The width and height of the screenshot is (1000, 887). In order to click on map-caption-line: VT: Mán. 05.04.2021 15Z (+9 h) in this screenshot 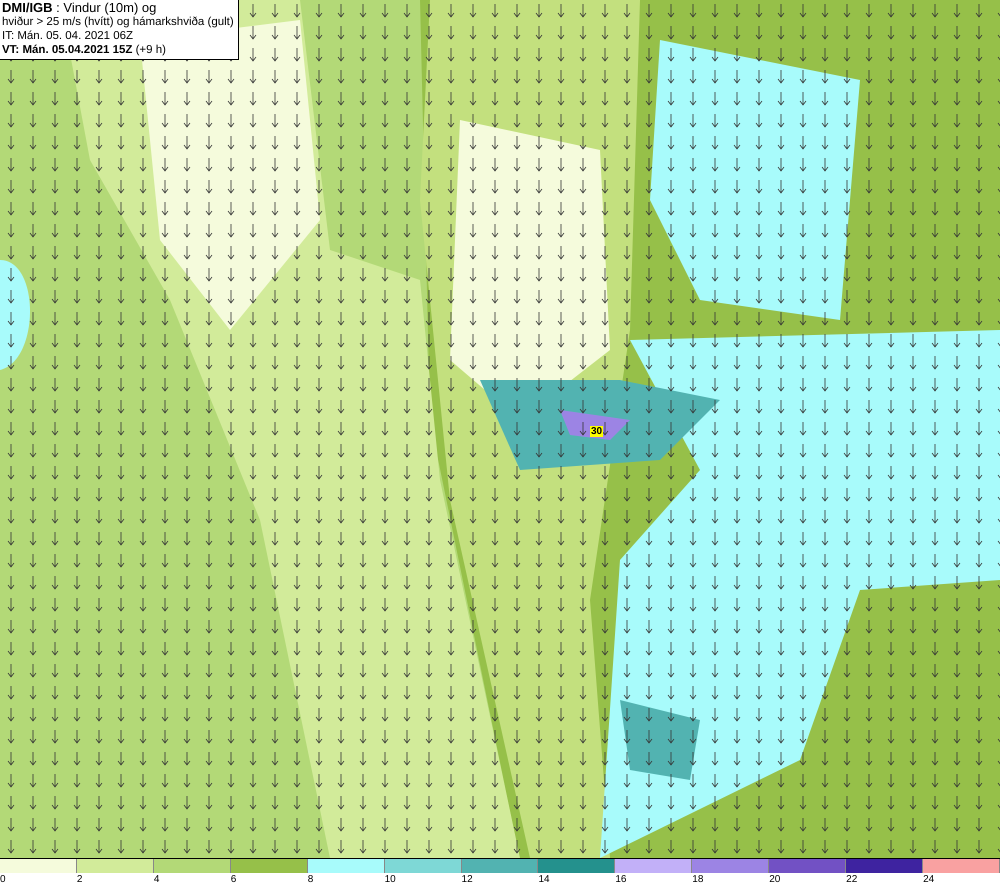, I will do `click(84, 50)`.